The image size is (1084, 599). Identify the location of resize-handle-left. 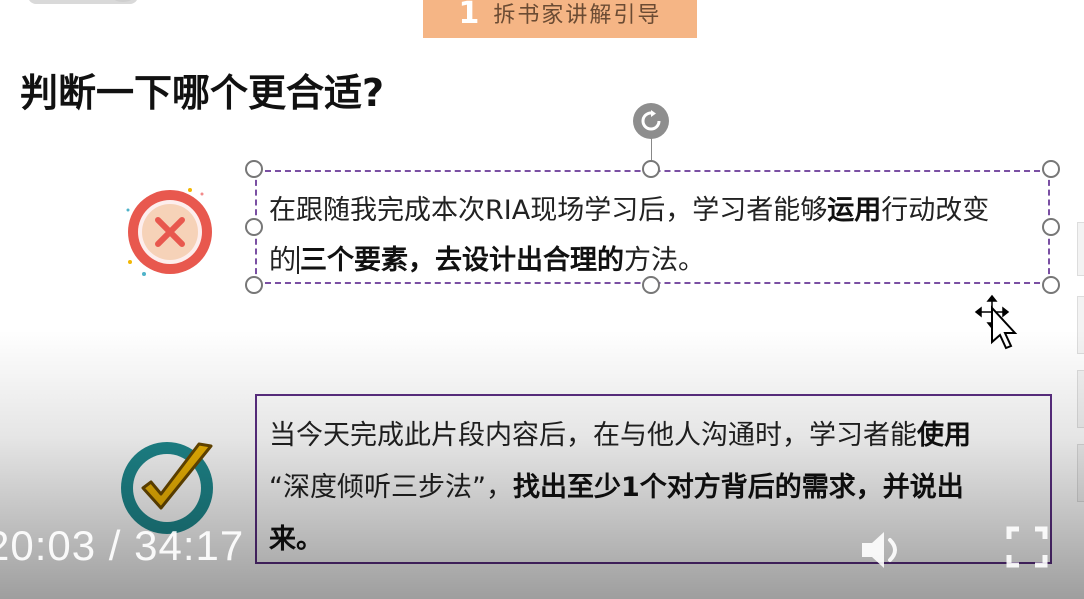
(254, 227).